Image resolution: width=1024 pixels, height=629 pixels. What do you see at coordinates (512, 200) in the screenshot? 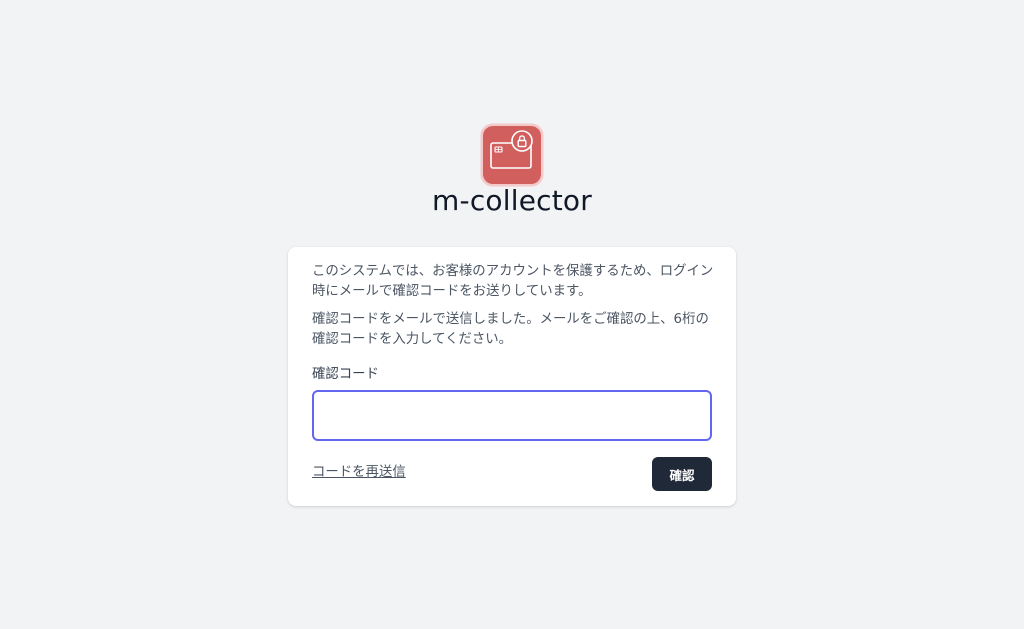
I see `app-name: m-collector` at bounding box center [512, 200].